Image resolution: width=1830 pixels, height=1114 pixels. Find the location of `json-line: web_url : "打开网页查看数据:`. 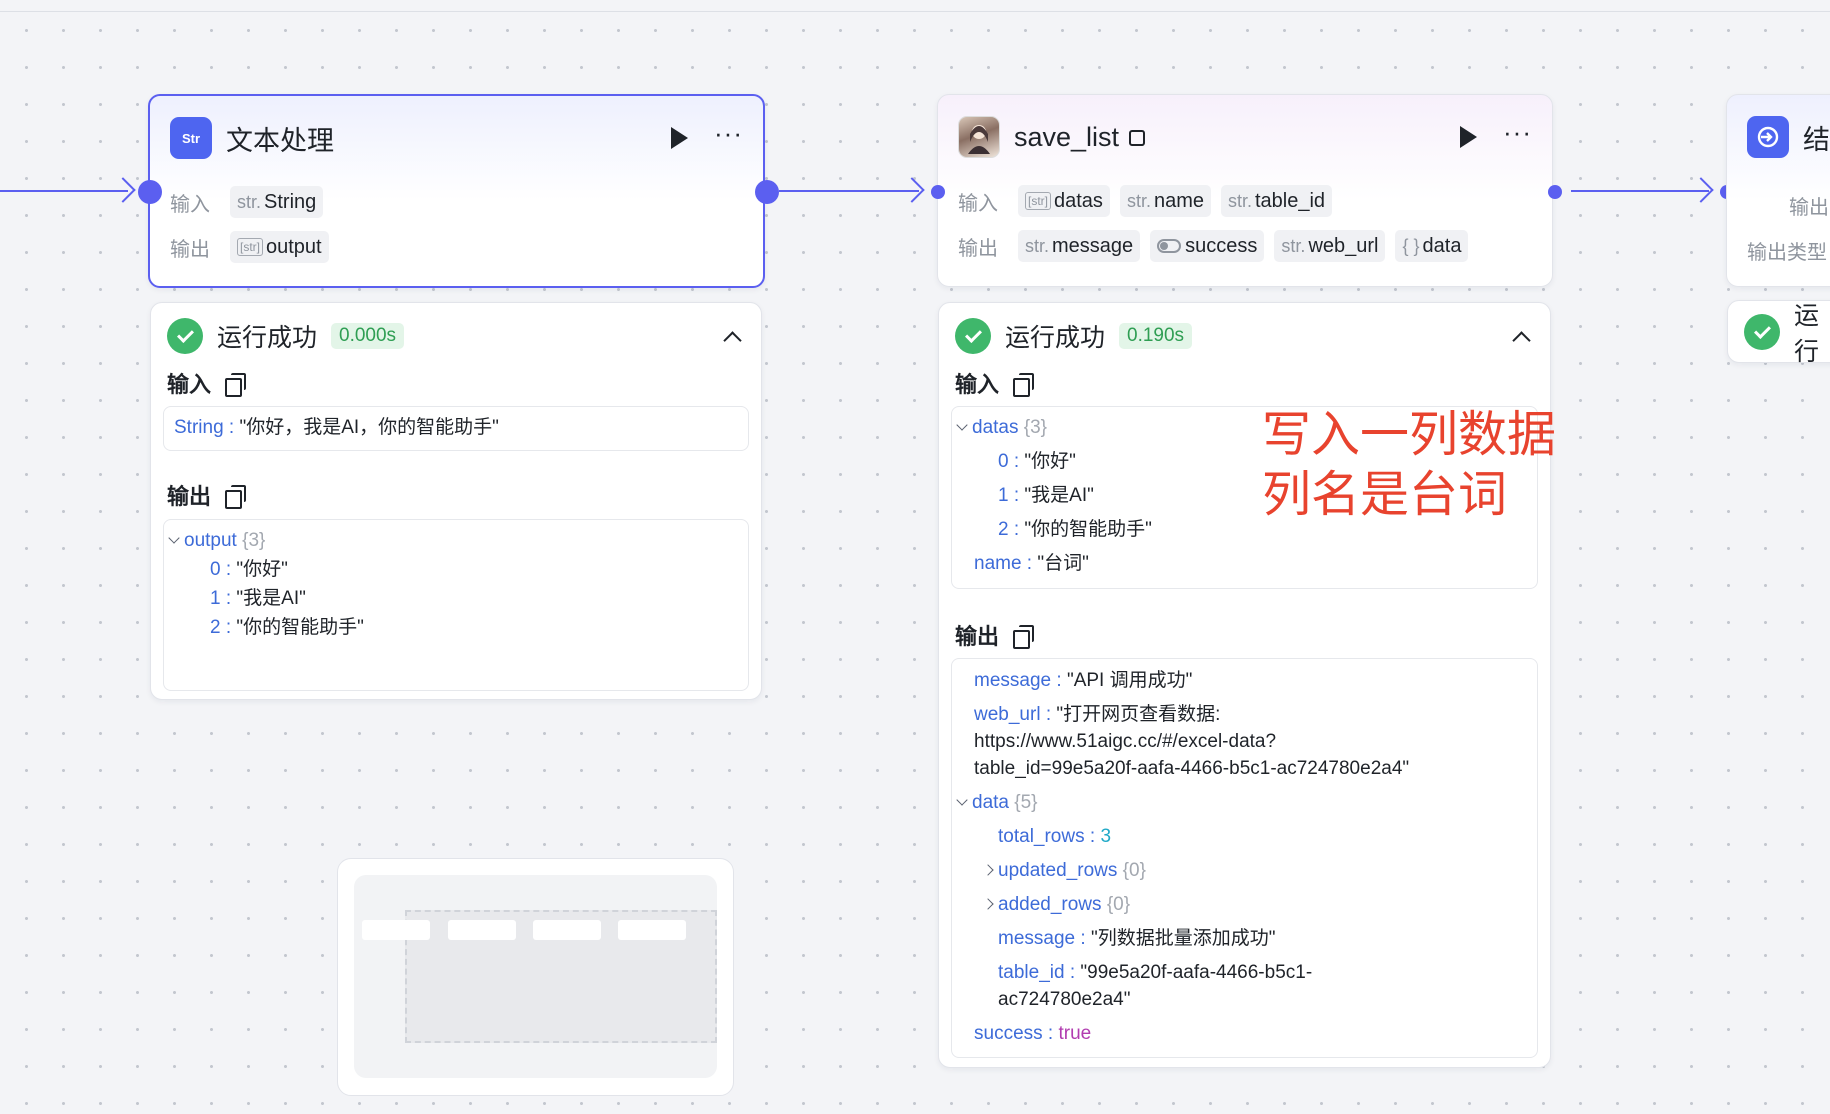

json-line: web_url : "打开网页查看数据: is located at coordinates (1097, 714).